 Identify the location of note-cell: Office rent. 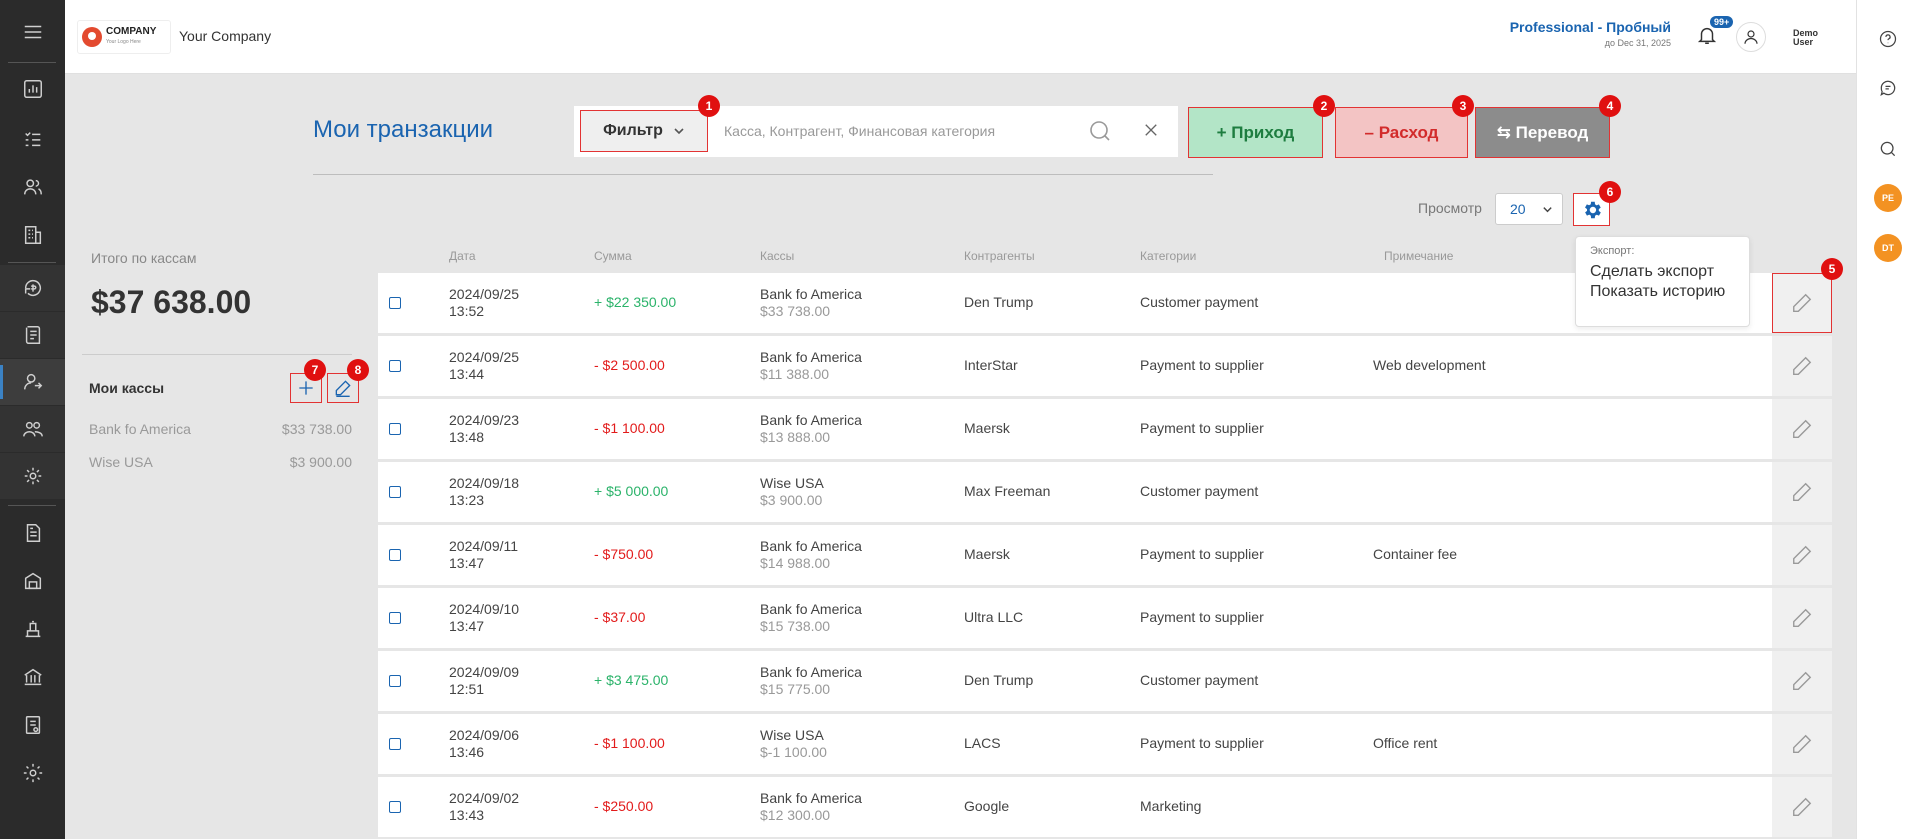
(1405, 743).